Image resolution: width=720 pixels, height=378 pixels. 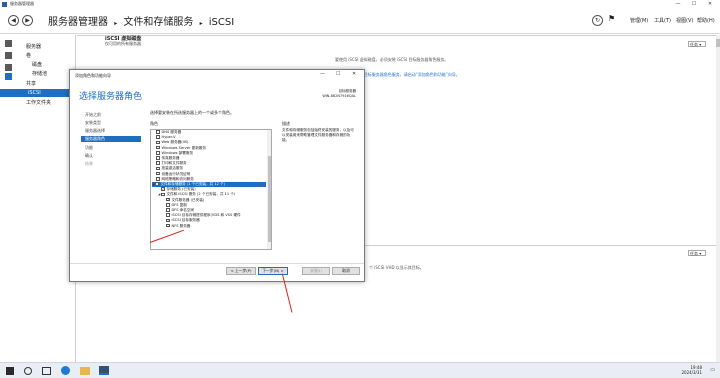 I want to click on local-server-icon, so click(x=8, y=55).